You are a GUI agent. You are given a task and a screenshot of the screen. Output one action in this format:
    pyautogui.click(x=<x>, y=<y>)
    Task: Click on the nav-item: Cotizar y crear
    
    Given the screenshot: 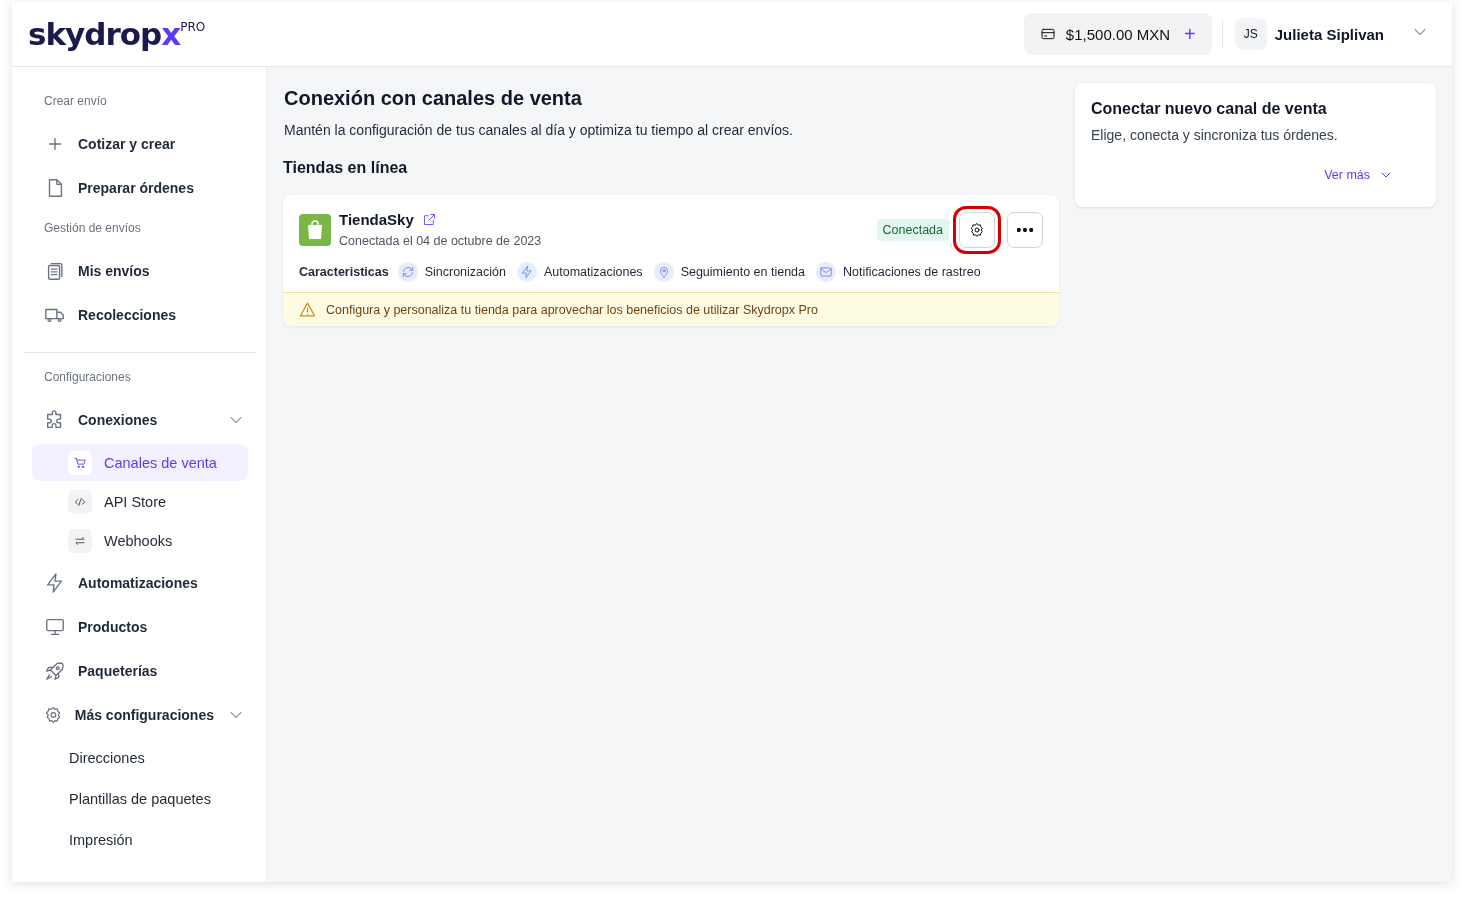 What is the action you would take?
    pyautogui.click(x=143, y=144)
    